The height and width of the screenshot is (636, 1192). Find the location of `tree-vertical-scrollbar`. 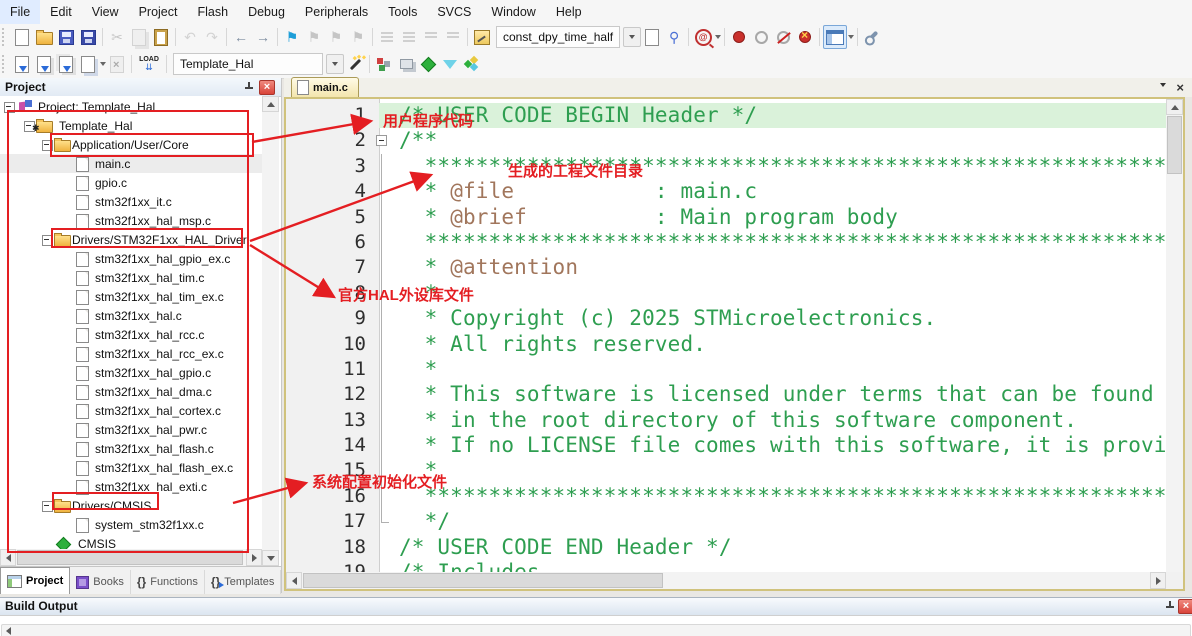

tree-vertical-scrollbar is located at coordinates (270, 331).